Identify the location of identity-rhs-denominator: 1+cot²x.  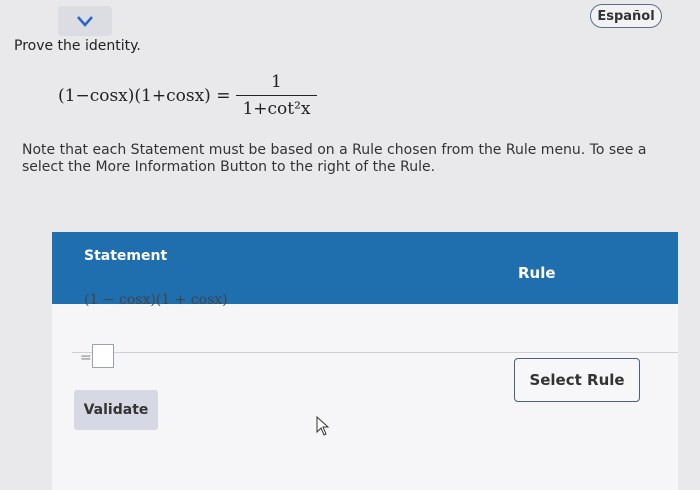
(276, 107).